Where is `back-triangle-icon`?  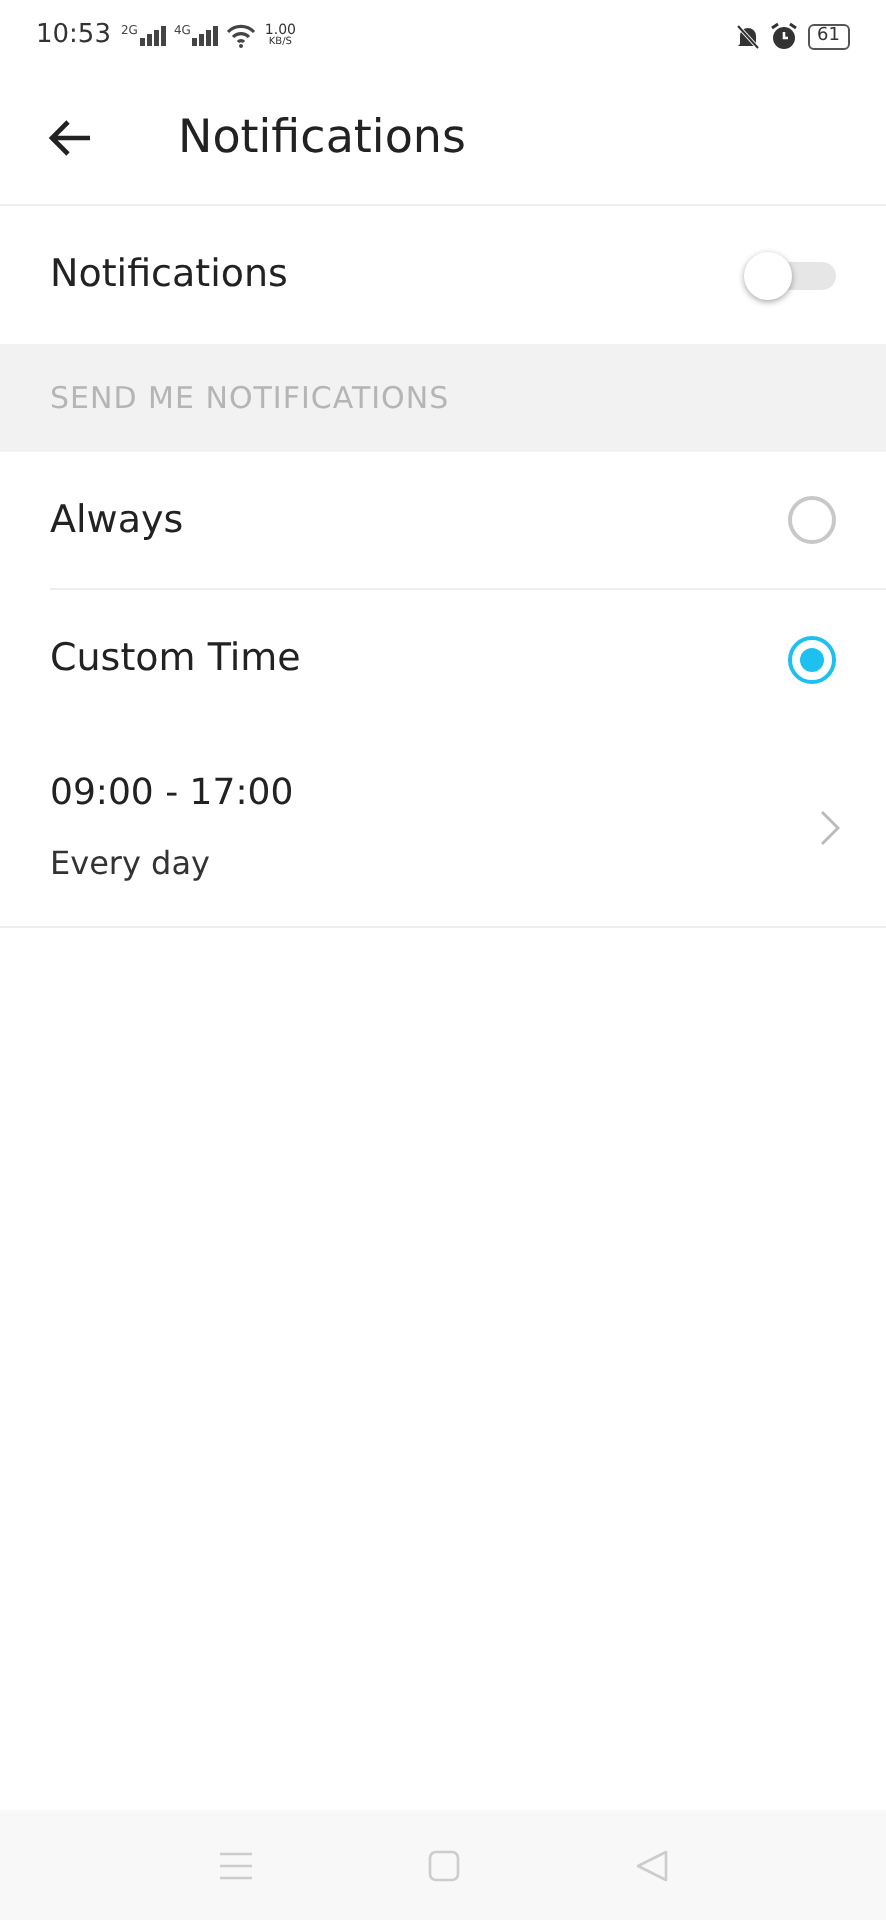
back-triangle-icon is located at coordinates (651, 1865).